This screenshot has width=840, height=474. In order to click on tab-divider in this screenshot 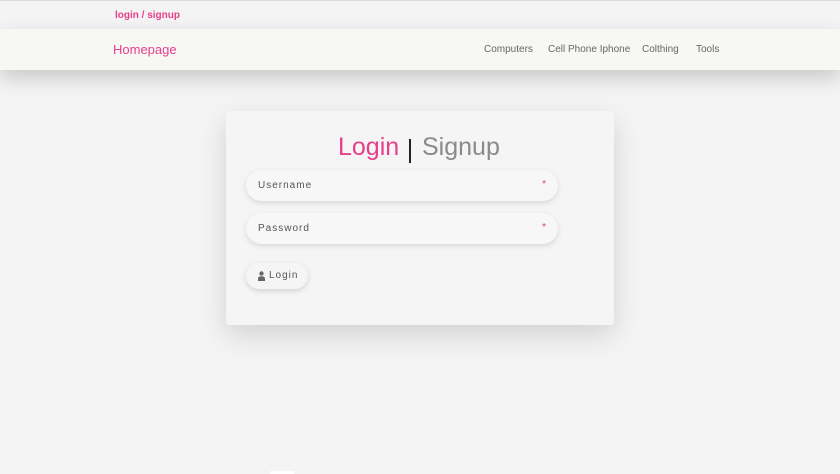, I will do `click(410, 151)`.